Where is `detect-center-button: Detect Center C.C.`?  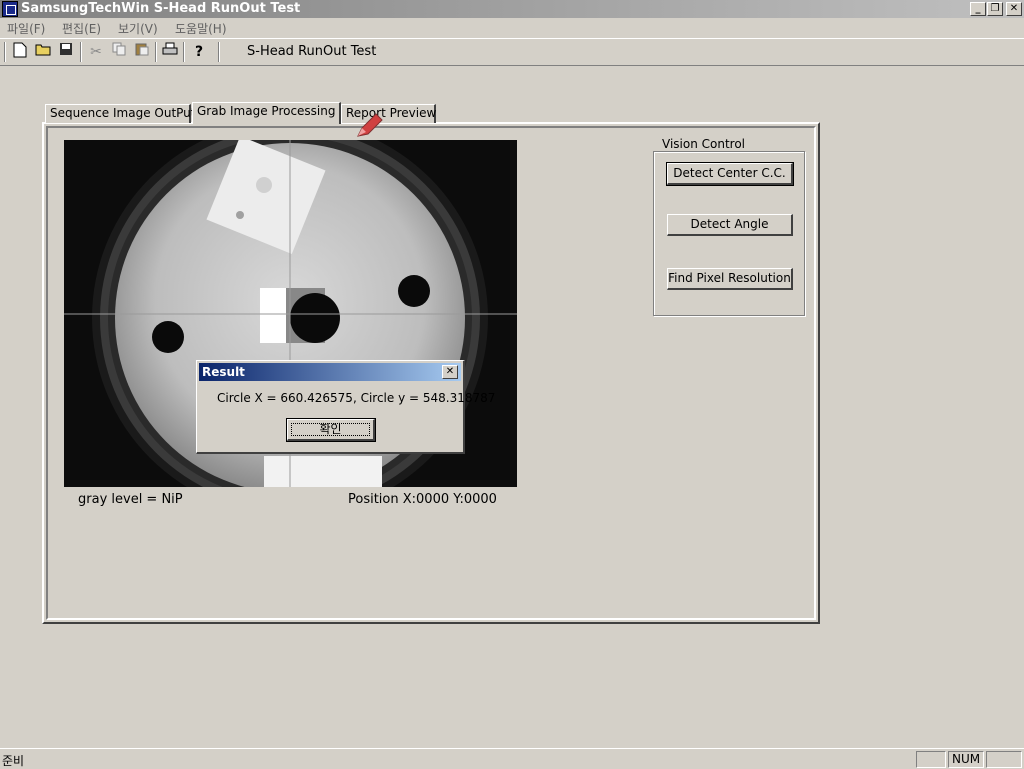 detect-center-button: Detect Center C.C. is located at coordinates (730, 174).